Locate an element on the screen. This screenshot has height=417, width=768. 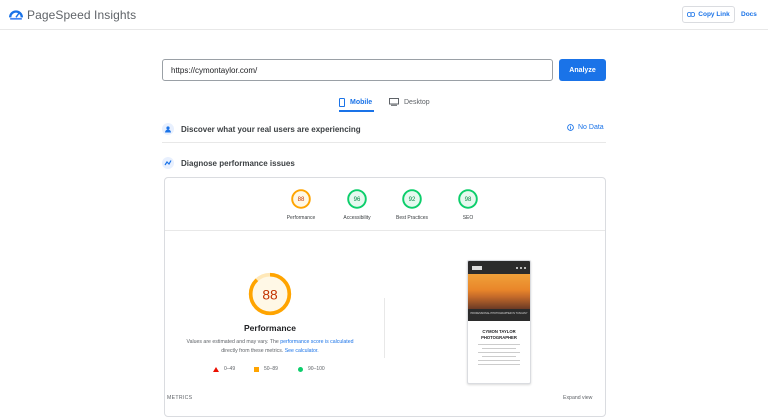
section-divider is located at coordinates (384, 142).